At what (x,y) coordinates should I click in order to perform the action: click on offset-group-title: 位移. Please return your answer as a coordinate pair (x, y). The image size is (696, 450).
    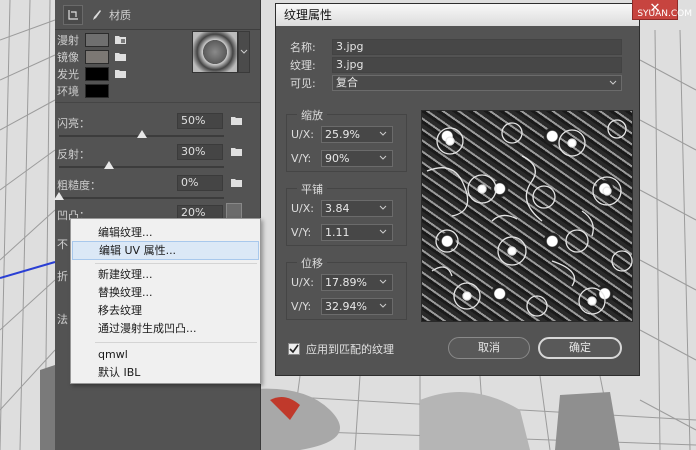
    Looking at the image, I should click on (312, 263).